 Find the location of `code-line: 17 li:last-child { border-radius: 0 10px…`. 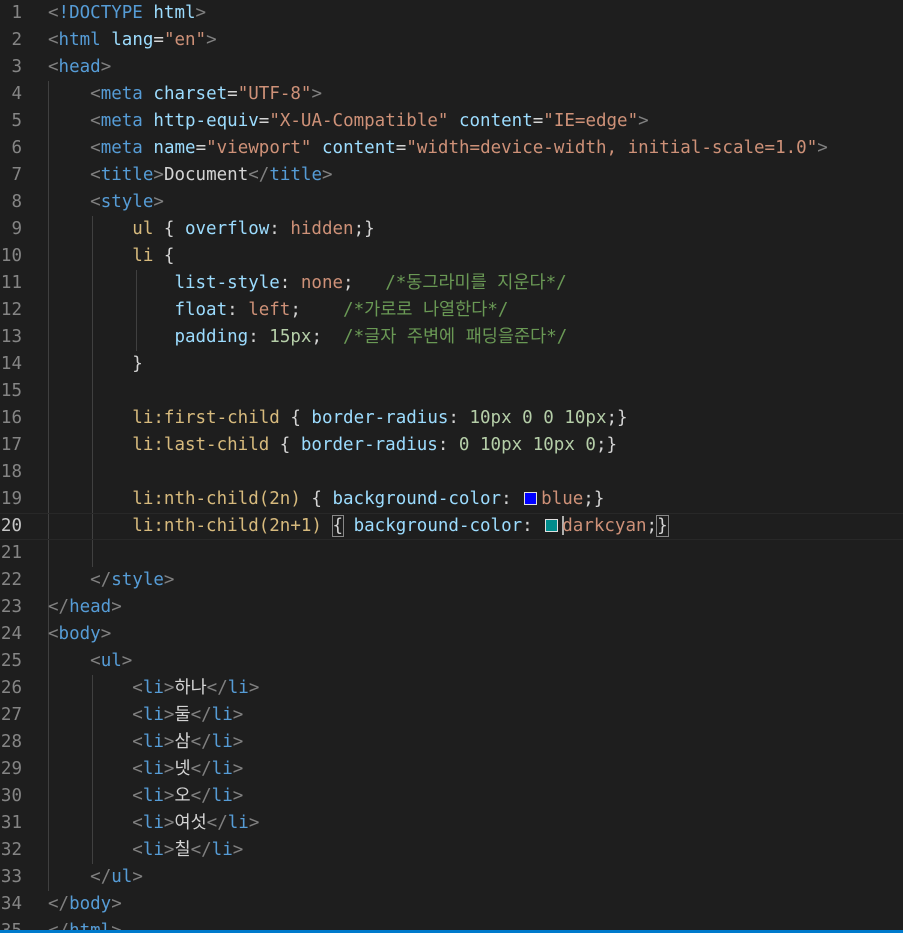

code-line: 17 li:last-child { border-radius: 0 10px… is located at coordinates (451, 445).